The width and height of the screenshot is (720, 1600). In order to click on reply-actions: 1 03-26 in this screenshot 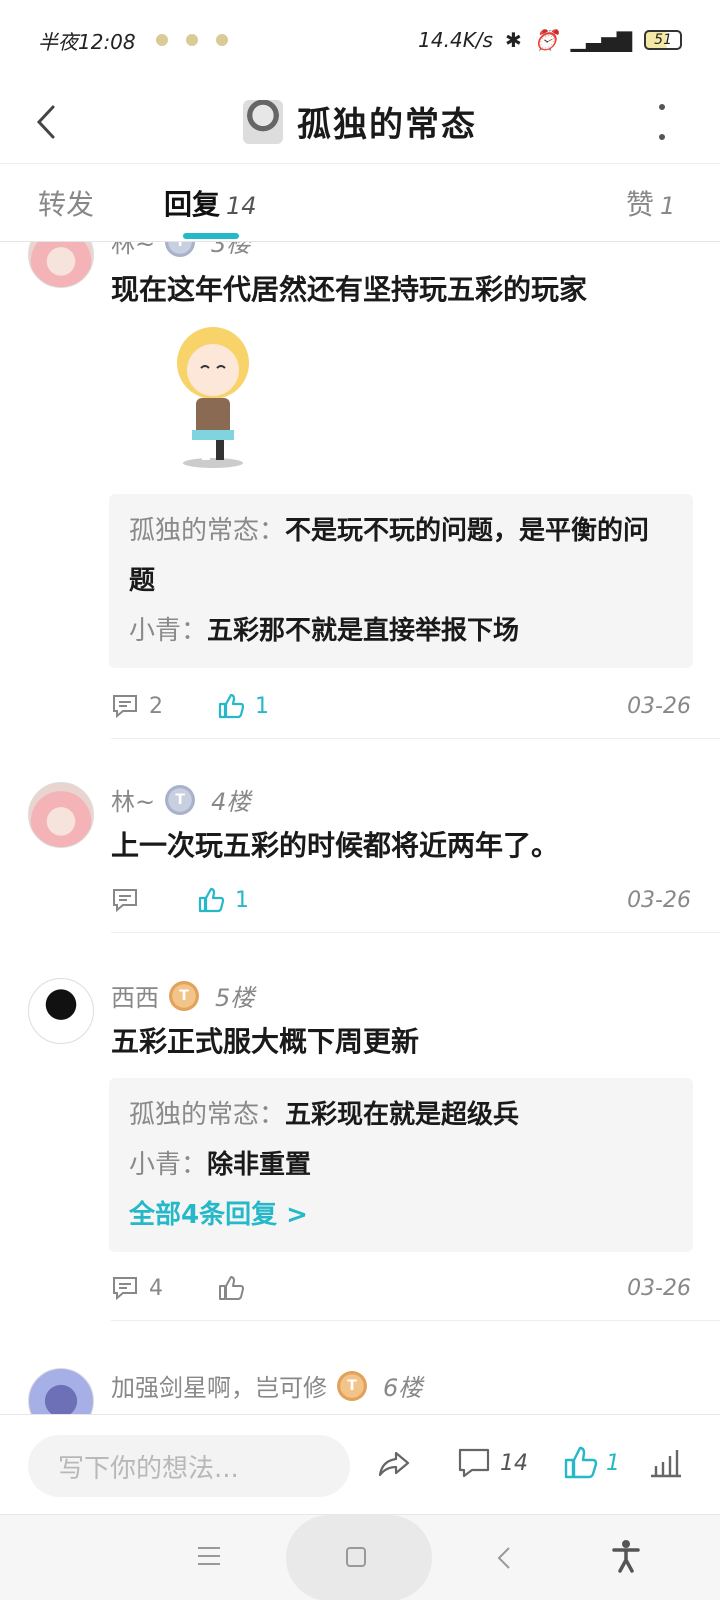, I will do `click(401, 900)`.